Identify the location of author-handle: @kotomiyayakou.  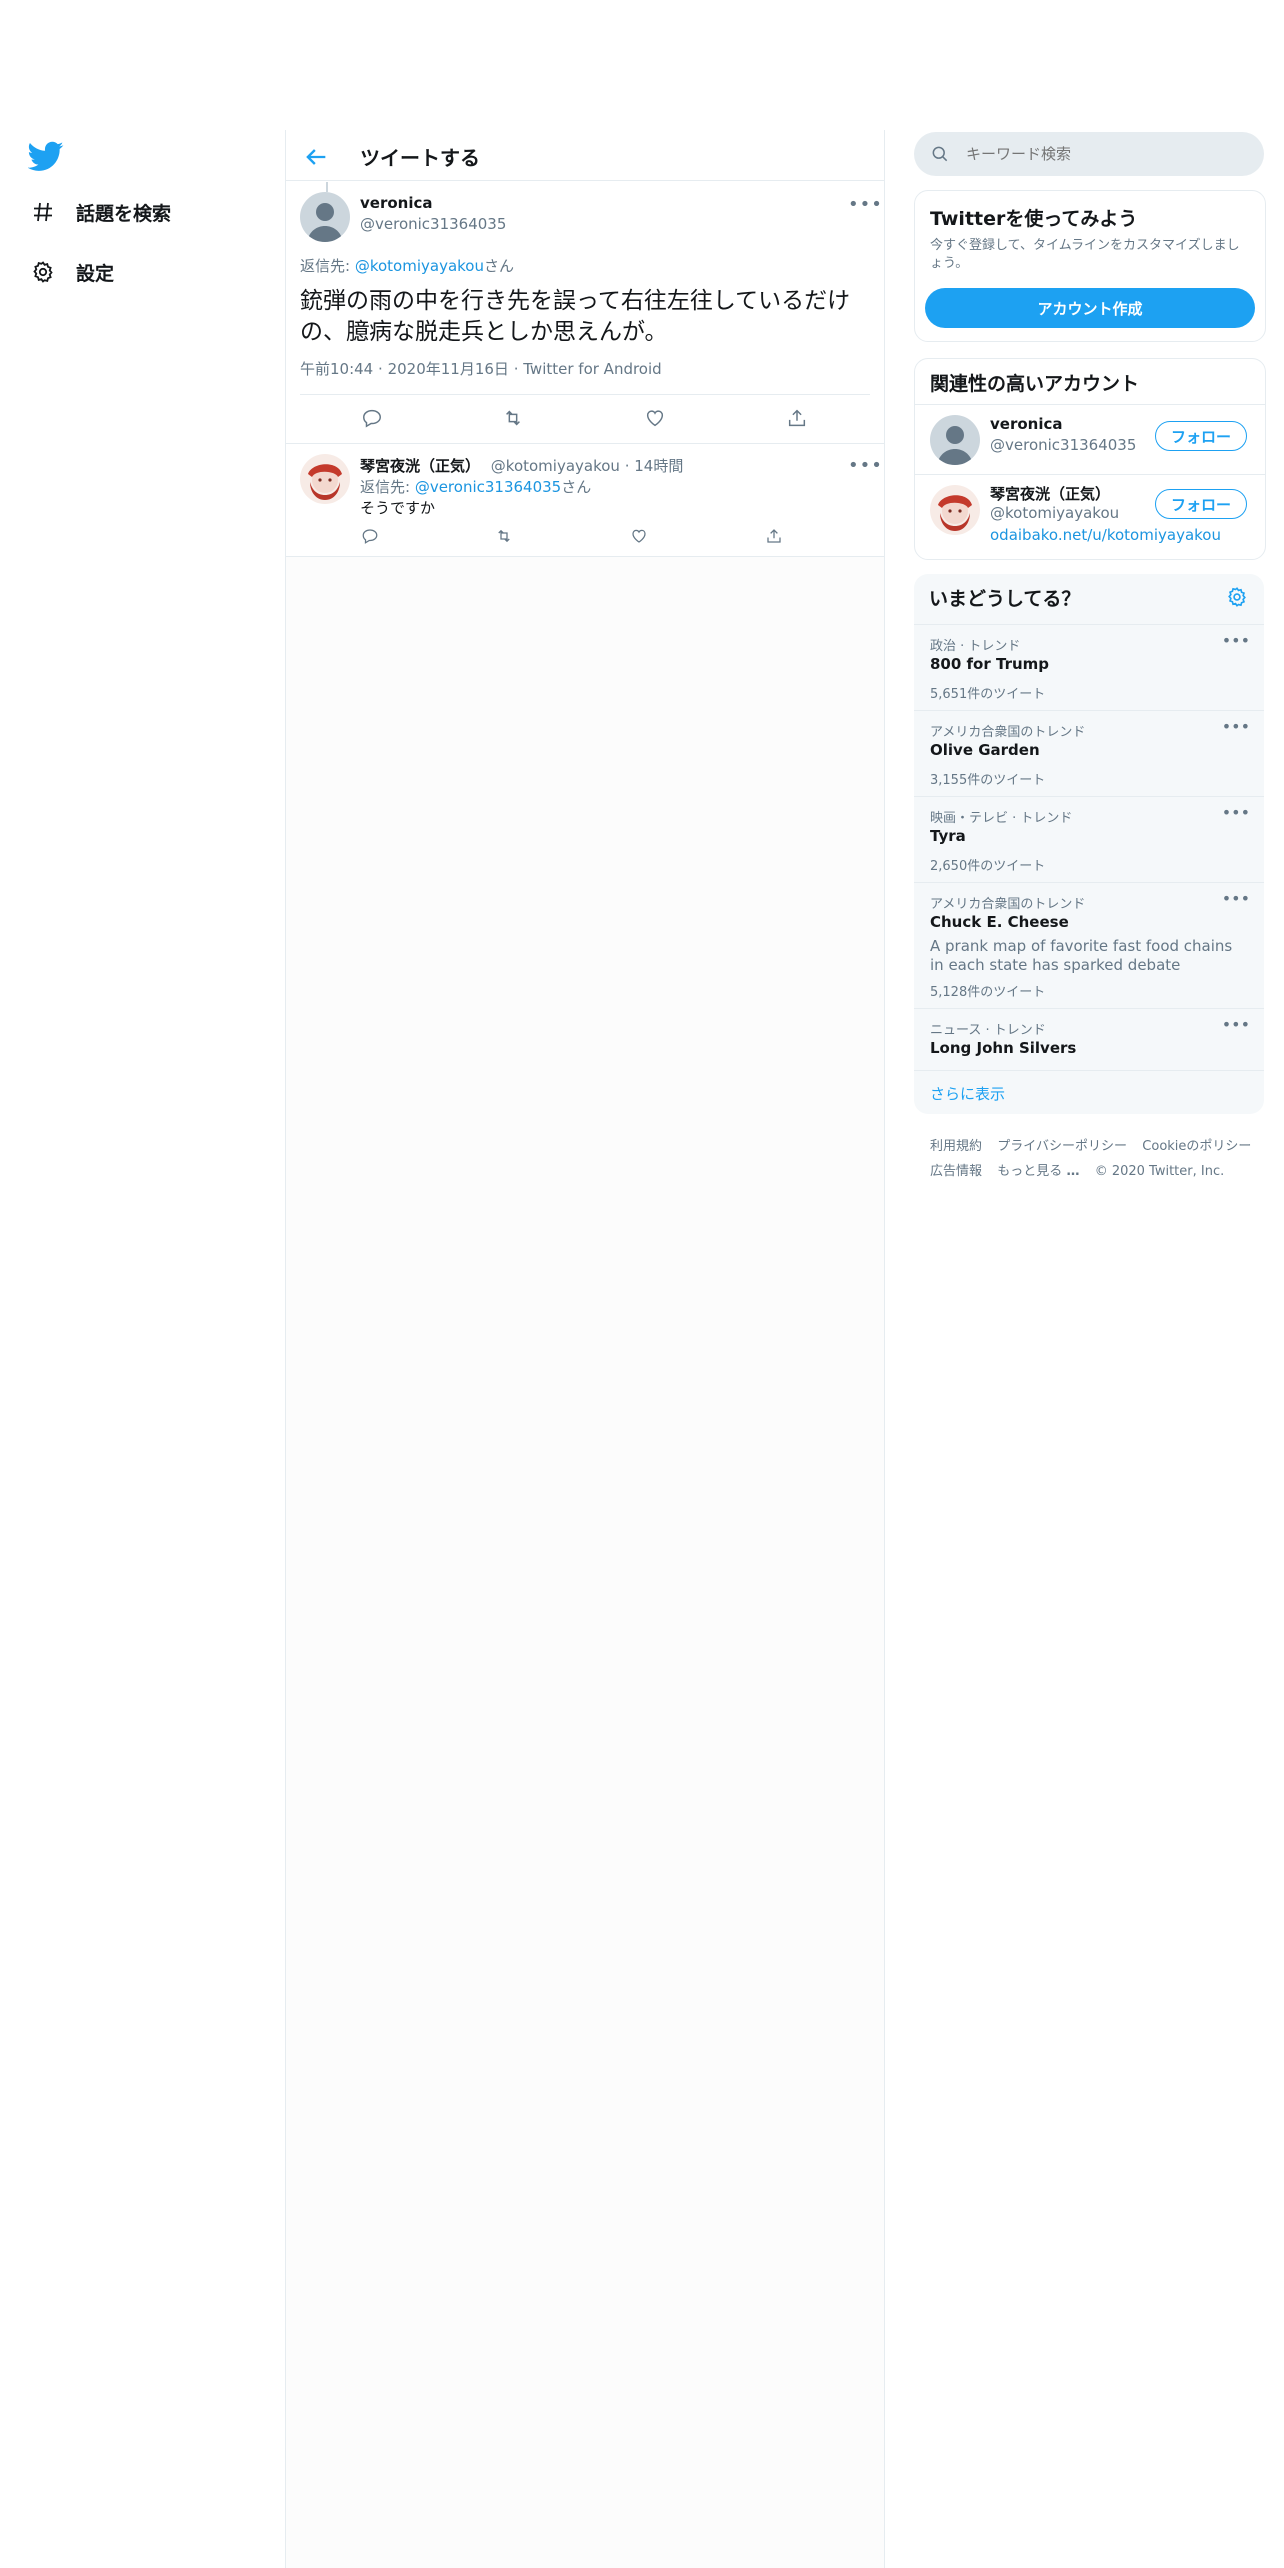
(555, 466).